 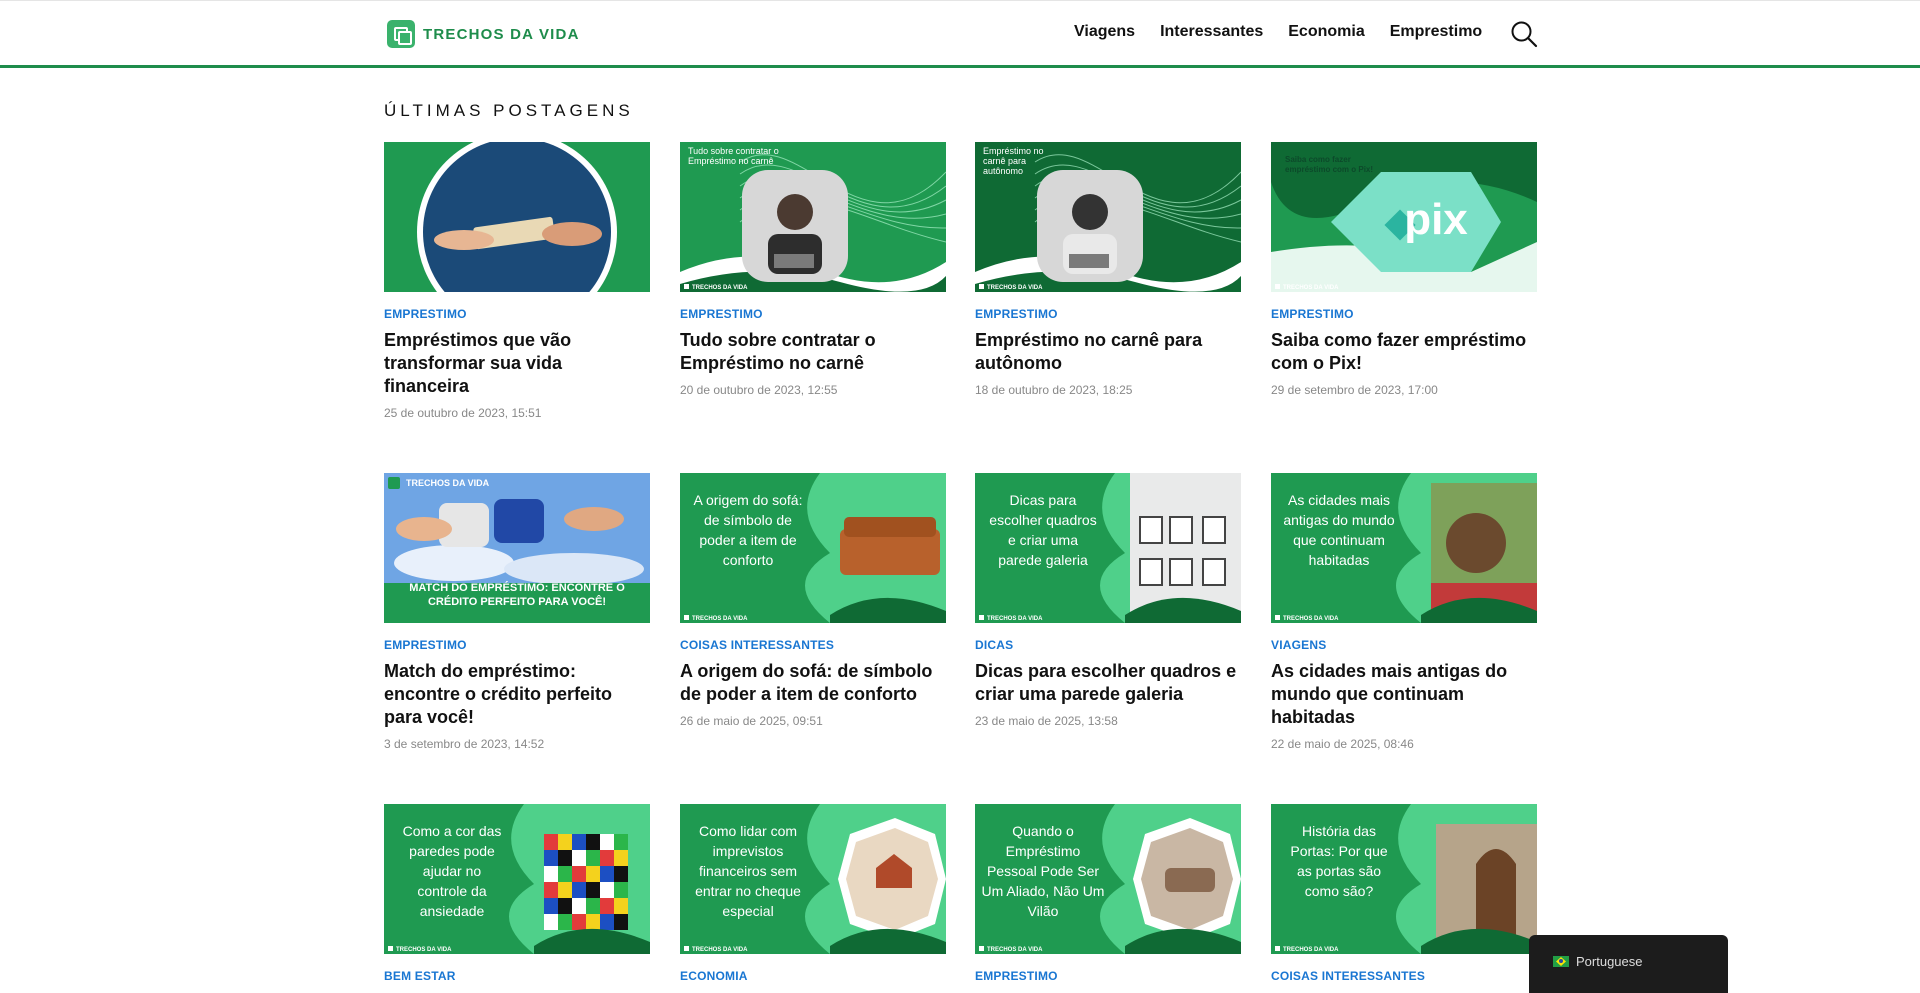 I want to click on post-date: 22 de maio de 2025, 08:46, so click(x=1342, y=744).